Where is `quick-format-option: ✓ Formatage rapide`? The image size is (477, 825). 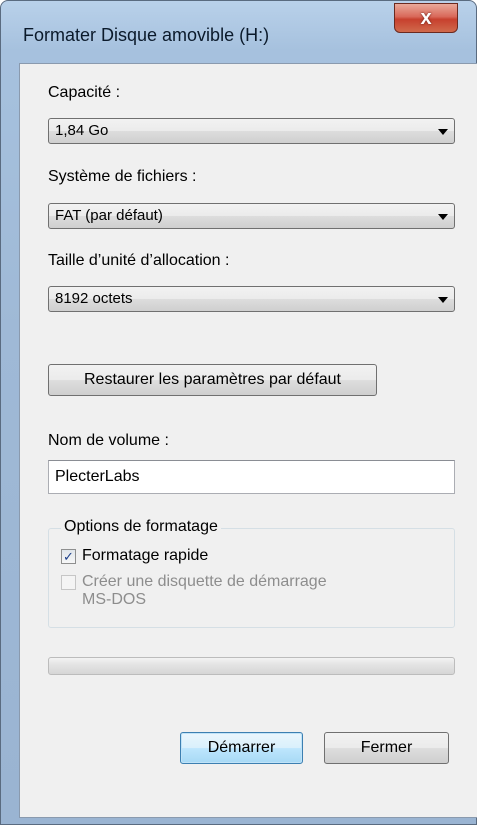
quick-format-option: ✓ Formatage rapide is located at coordinates (134, 556).